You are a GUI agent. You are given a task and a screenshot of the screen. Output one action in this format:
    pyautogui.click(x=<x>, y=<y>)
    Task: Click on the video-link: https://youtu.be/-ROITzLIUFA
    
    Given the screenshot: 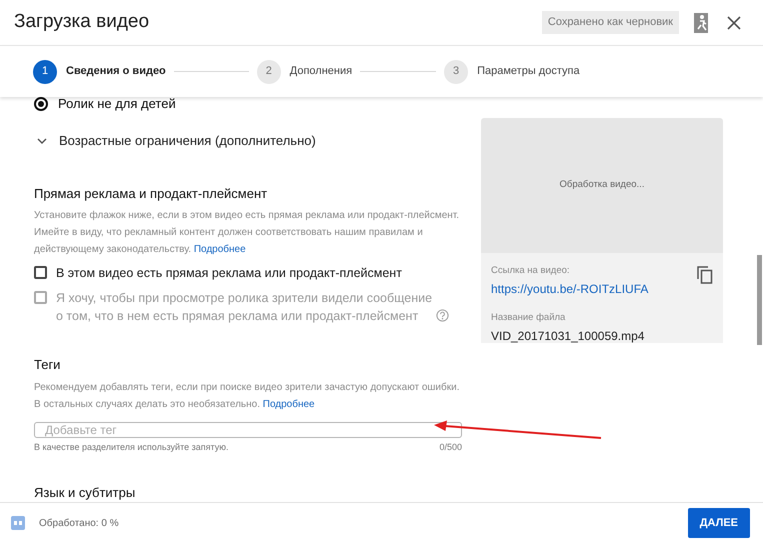 What is the action you would take?
    pyautogui.click(x=587, y=289)
    